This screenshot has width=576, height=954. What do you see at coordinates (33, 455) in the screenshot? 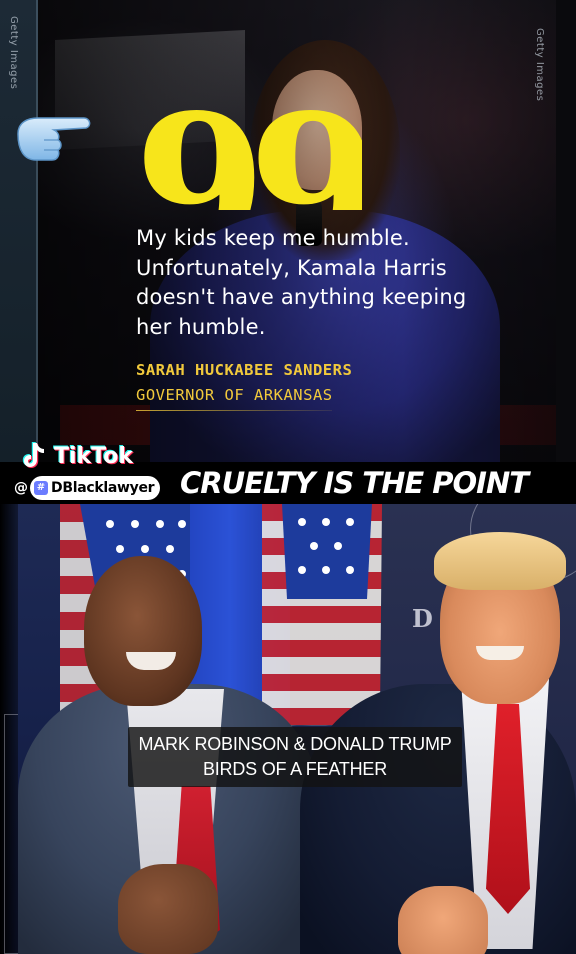
I see `tiktok-note-icon` at bounding box center [33, 455].